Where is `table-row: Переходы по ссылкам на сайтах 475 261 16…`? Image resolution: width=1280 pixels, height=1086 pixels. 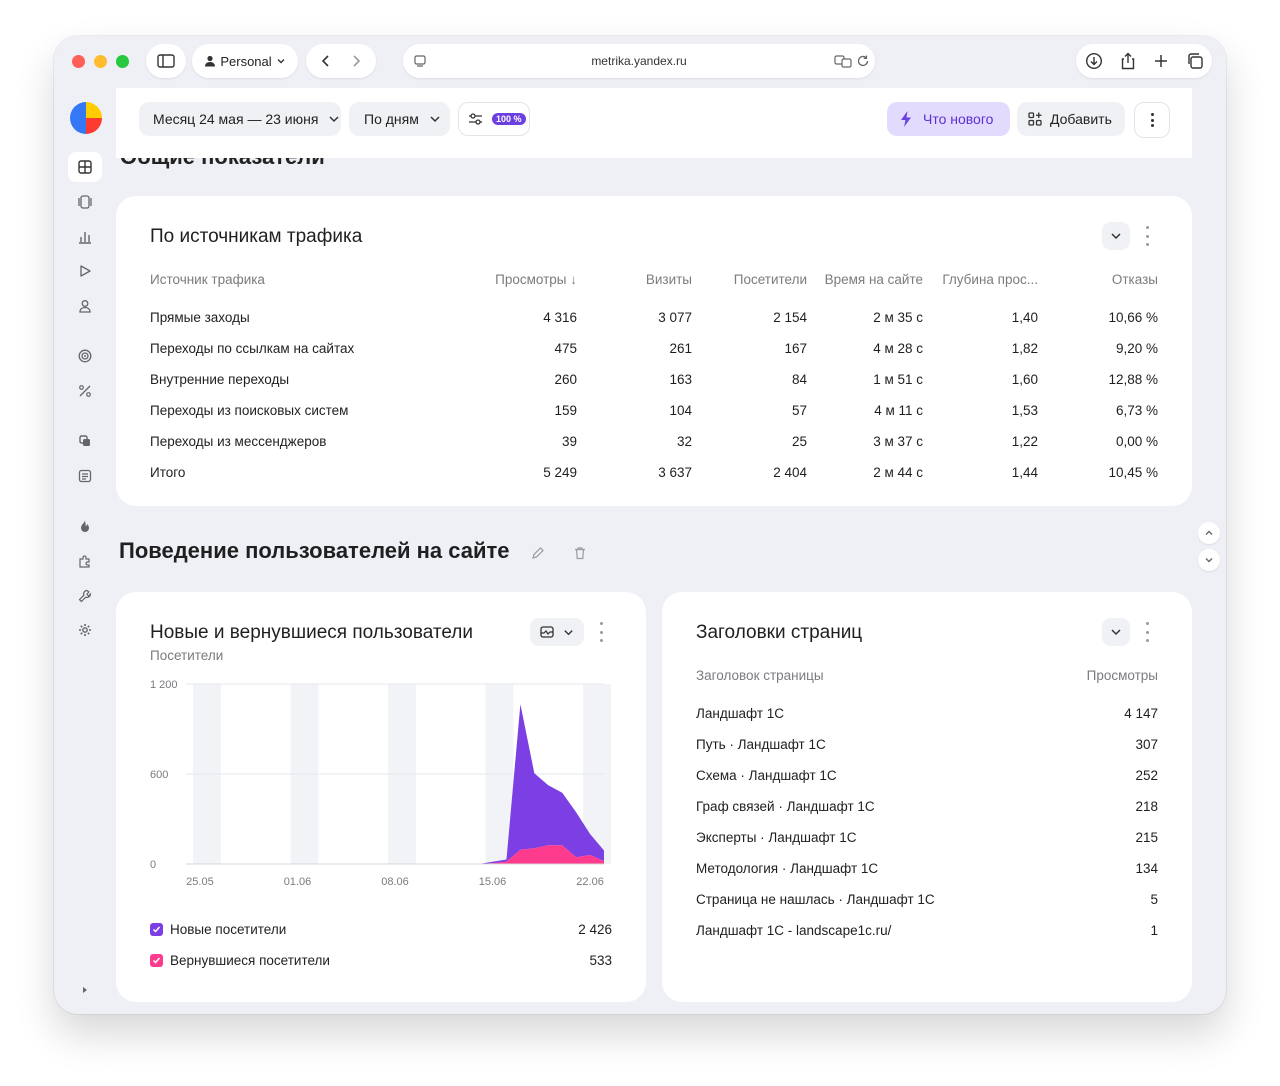 table-row: Переходы по ссылкам на сайтах 475 261 16… is located at coordinates (654, 348).